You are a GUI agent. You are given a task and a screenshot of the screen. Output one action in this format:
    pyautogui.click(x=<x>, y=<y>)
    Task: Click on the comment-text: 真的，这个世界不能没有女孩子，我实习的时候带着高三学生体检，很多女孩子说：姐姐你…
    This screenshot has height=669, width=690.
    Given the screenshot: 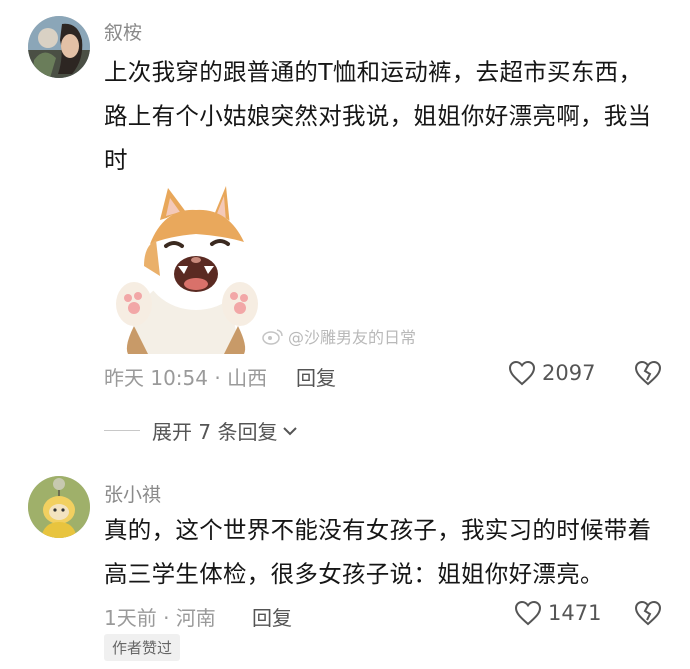 What is the action you would take?
    pyautogui.click(x=378, y=552)
    